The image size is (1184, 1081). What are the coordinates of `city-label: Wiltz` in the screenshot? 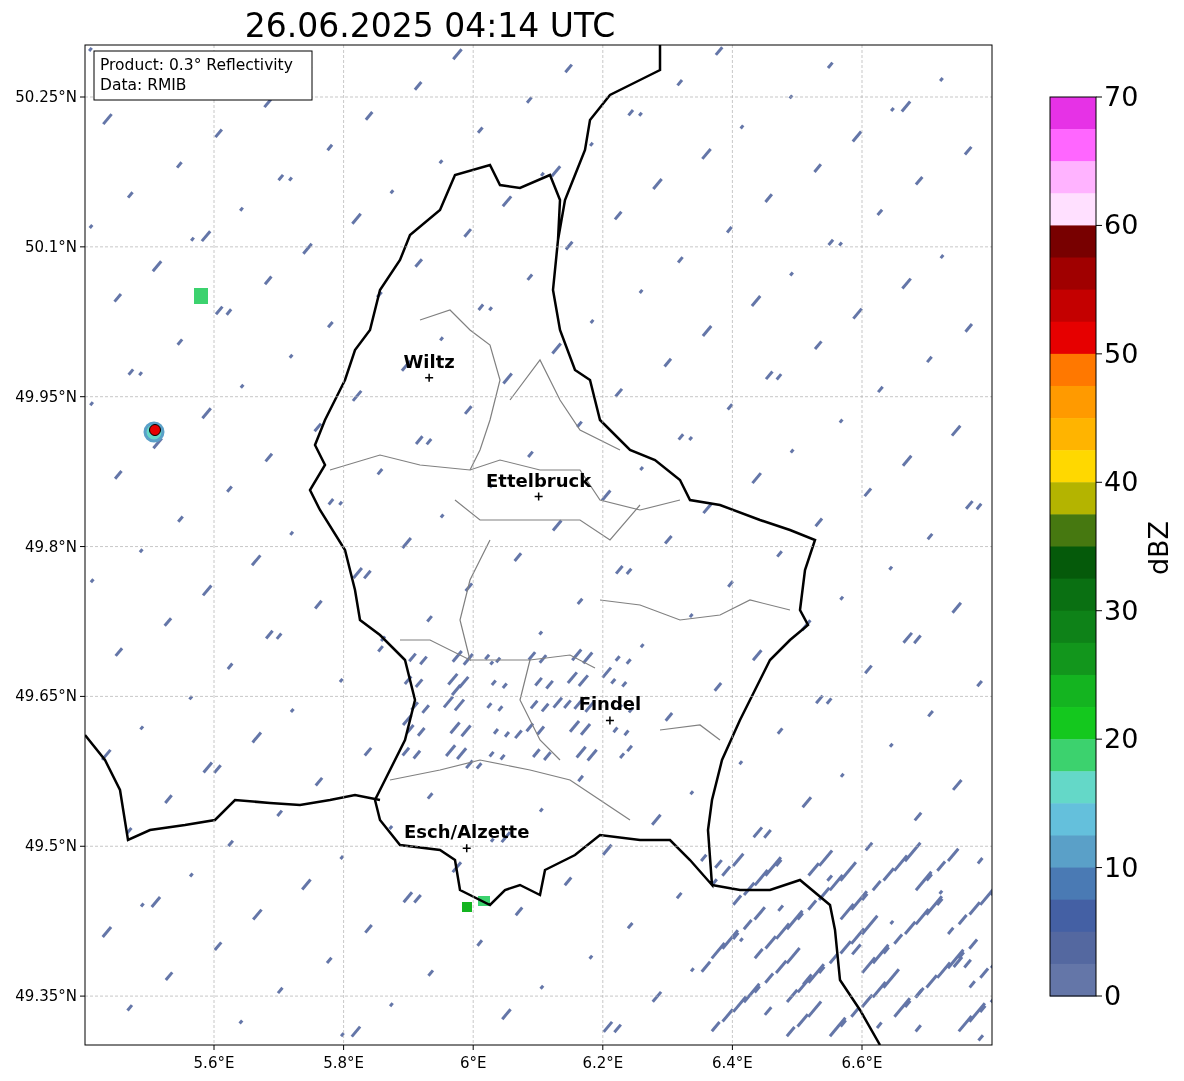 It's located at (429, 361).